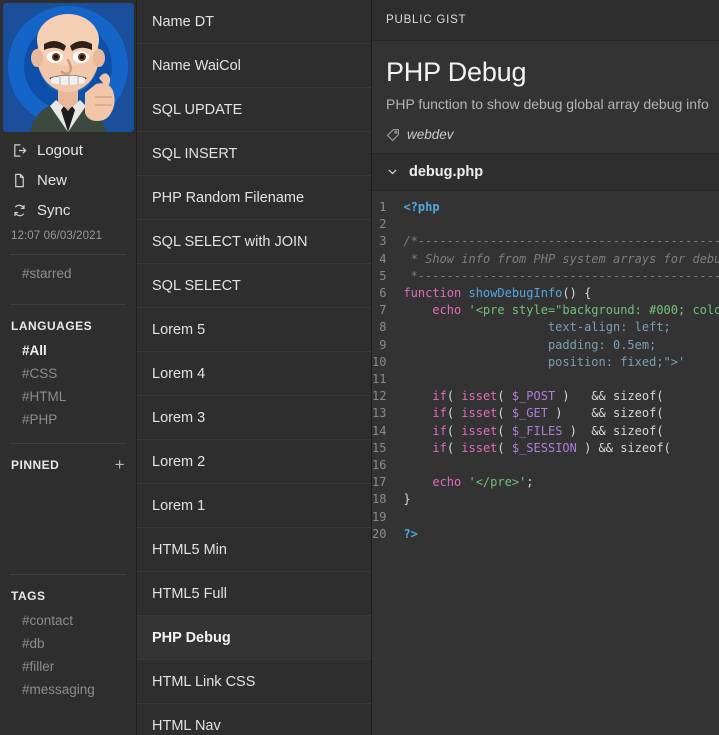  Describe the element at coordinates (533, 396) in the screenshot. I see `code-token: $_POST` at that location.